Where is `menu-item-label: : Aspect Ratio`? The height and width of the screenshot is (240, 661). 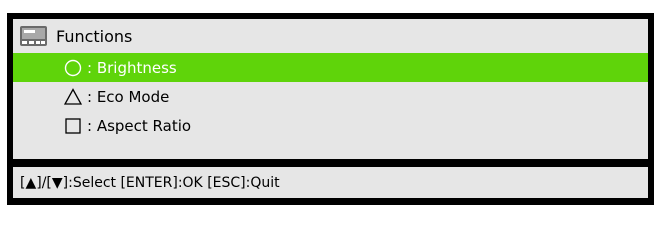
menu-item-label: : Aspect Ratio is located at coordinates (139, 125).